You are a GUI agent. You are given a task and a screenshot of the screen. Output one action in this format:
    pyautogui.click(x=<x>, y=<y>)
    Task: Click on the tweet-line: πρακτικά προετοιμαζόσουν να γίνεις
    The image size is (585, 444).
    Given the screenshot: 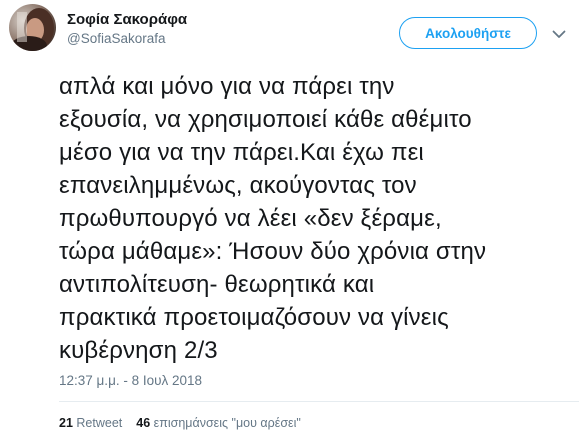 What is the action you would take?
    pyautogui.click(x=254, y=317)
    